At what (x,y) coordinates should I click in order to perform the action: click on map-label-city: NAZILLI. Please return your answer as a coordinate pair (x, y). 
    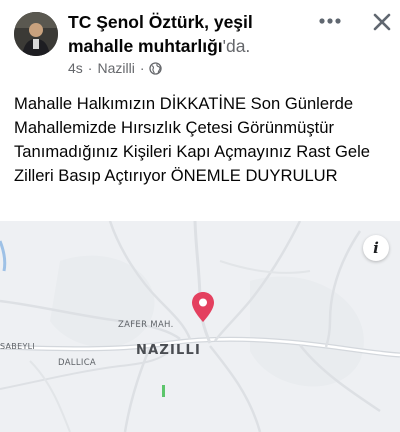
    Looking at the image, I should click on (169, 350).